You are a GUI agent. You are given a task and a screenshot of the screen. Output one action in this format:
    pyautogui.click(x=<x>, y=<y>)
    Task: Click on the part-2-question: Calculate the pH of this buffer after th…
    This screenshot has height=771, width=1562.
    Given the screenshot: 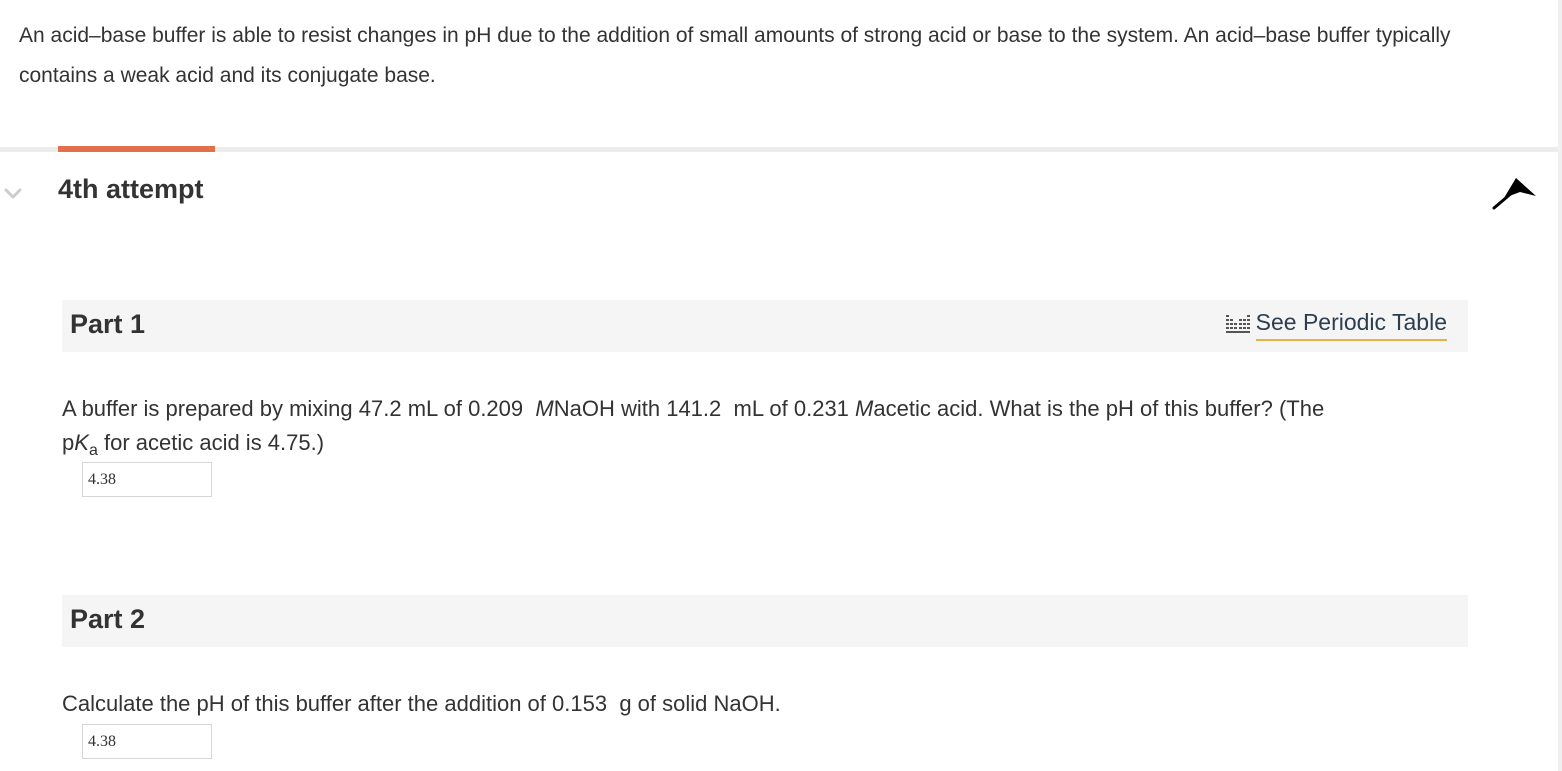 What is the action you would take?
    pyautogui.click(x=421, y=703)
    